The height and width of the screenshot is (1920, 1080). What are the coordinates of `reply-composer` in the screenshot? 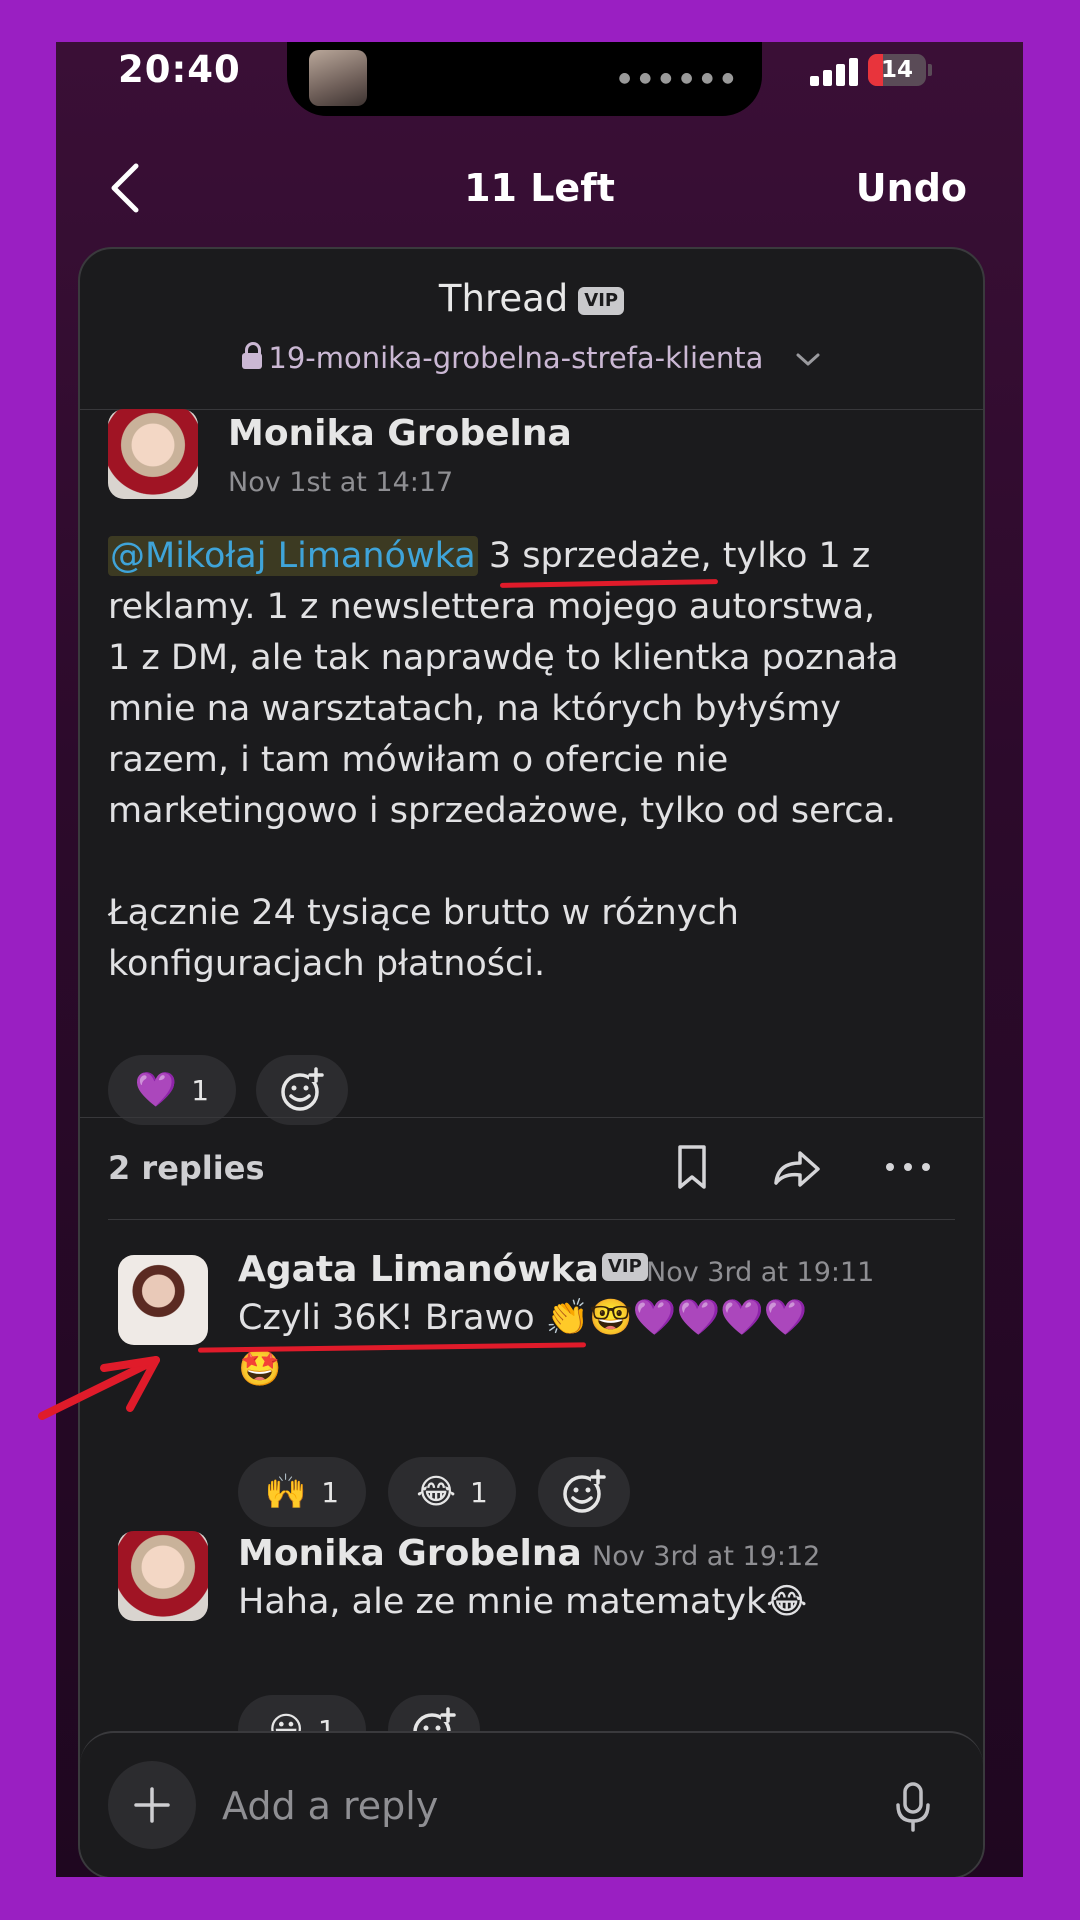 It's located at (531, 1804).